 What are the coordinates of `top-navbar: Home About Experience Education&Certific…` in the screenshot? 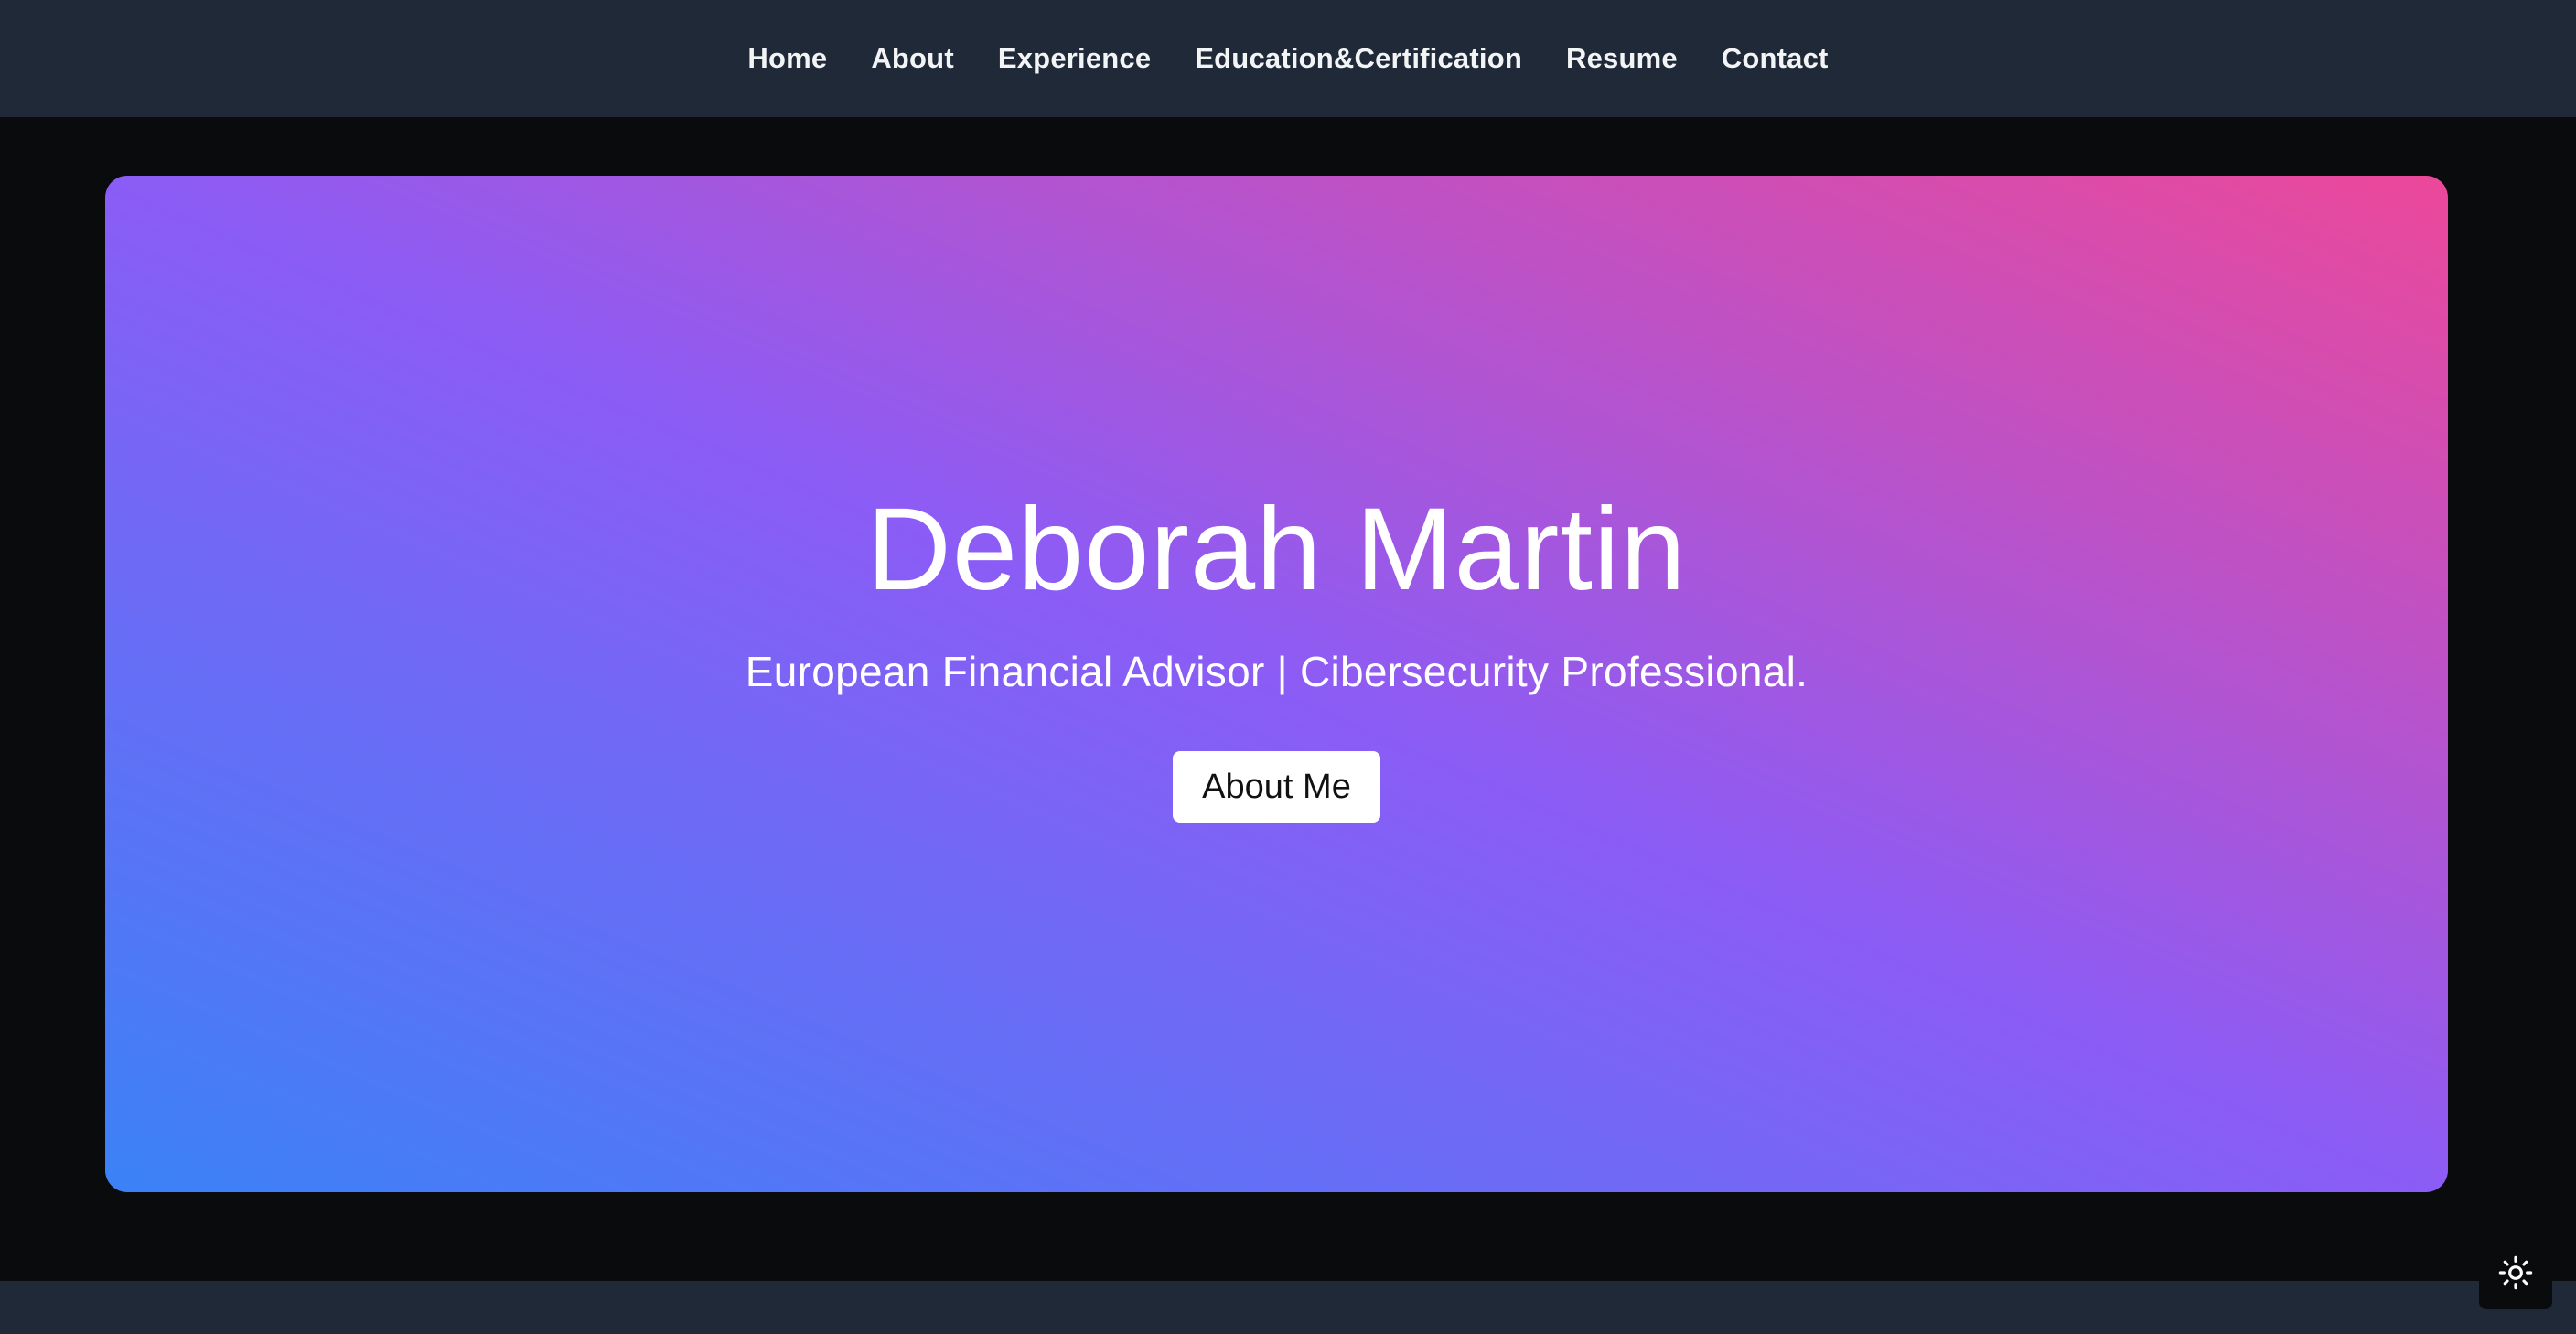 It's located at (1288, 59).